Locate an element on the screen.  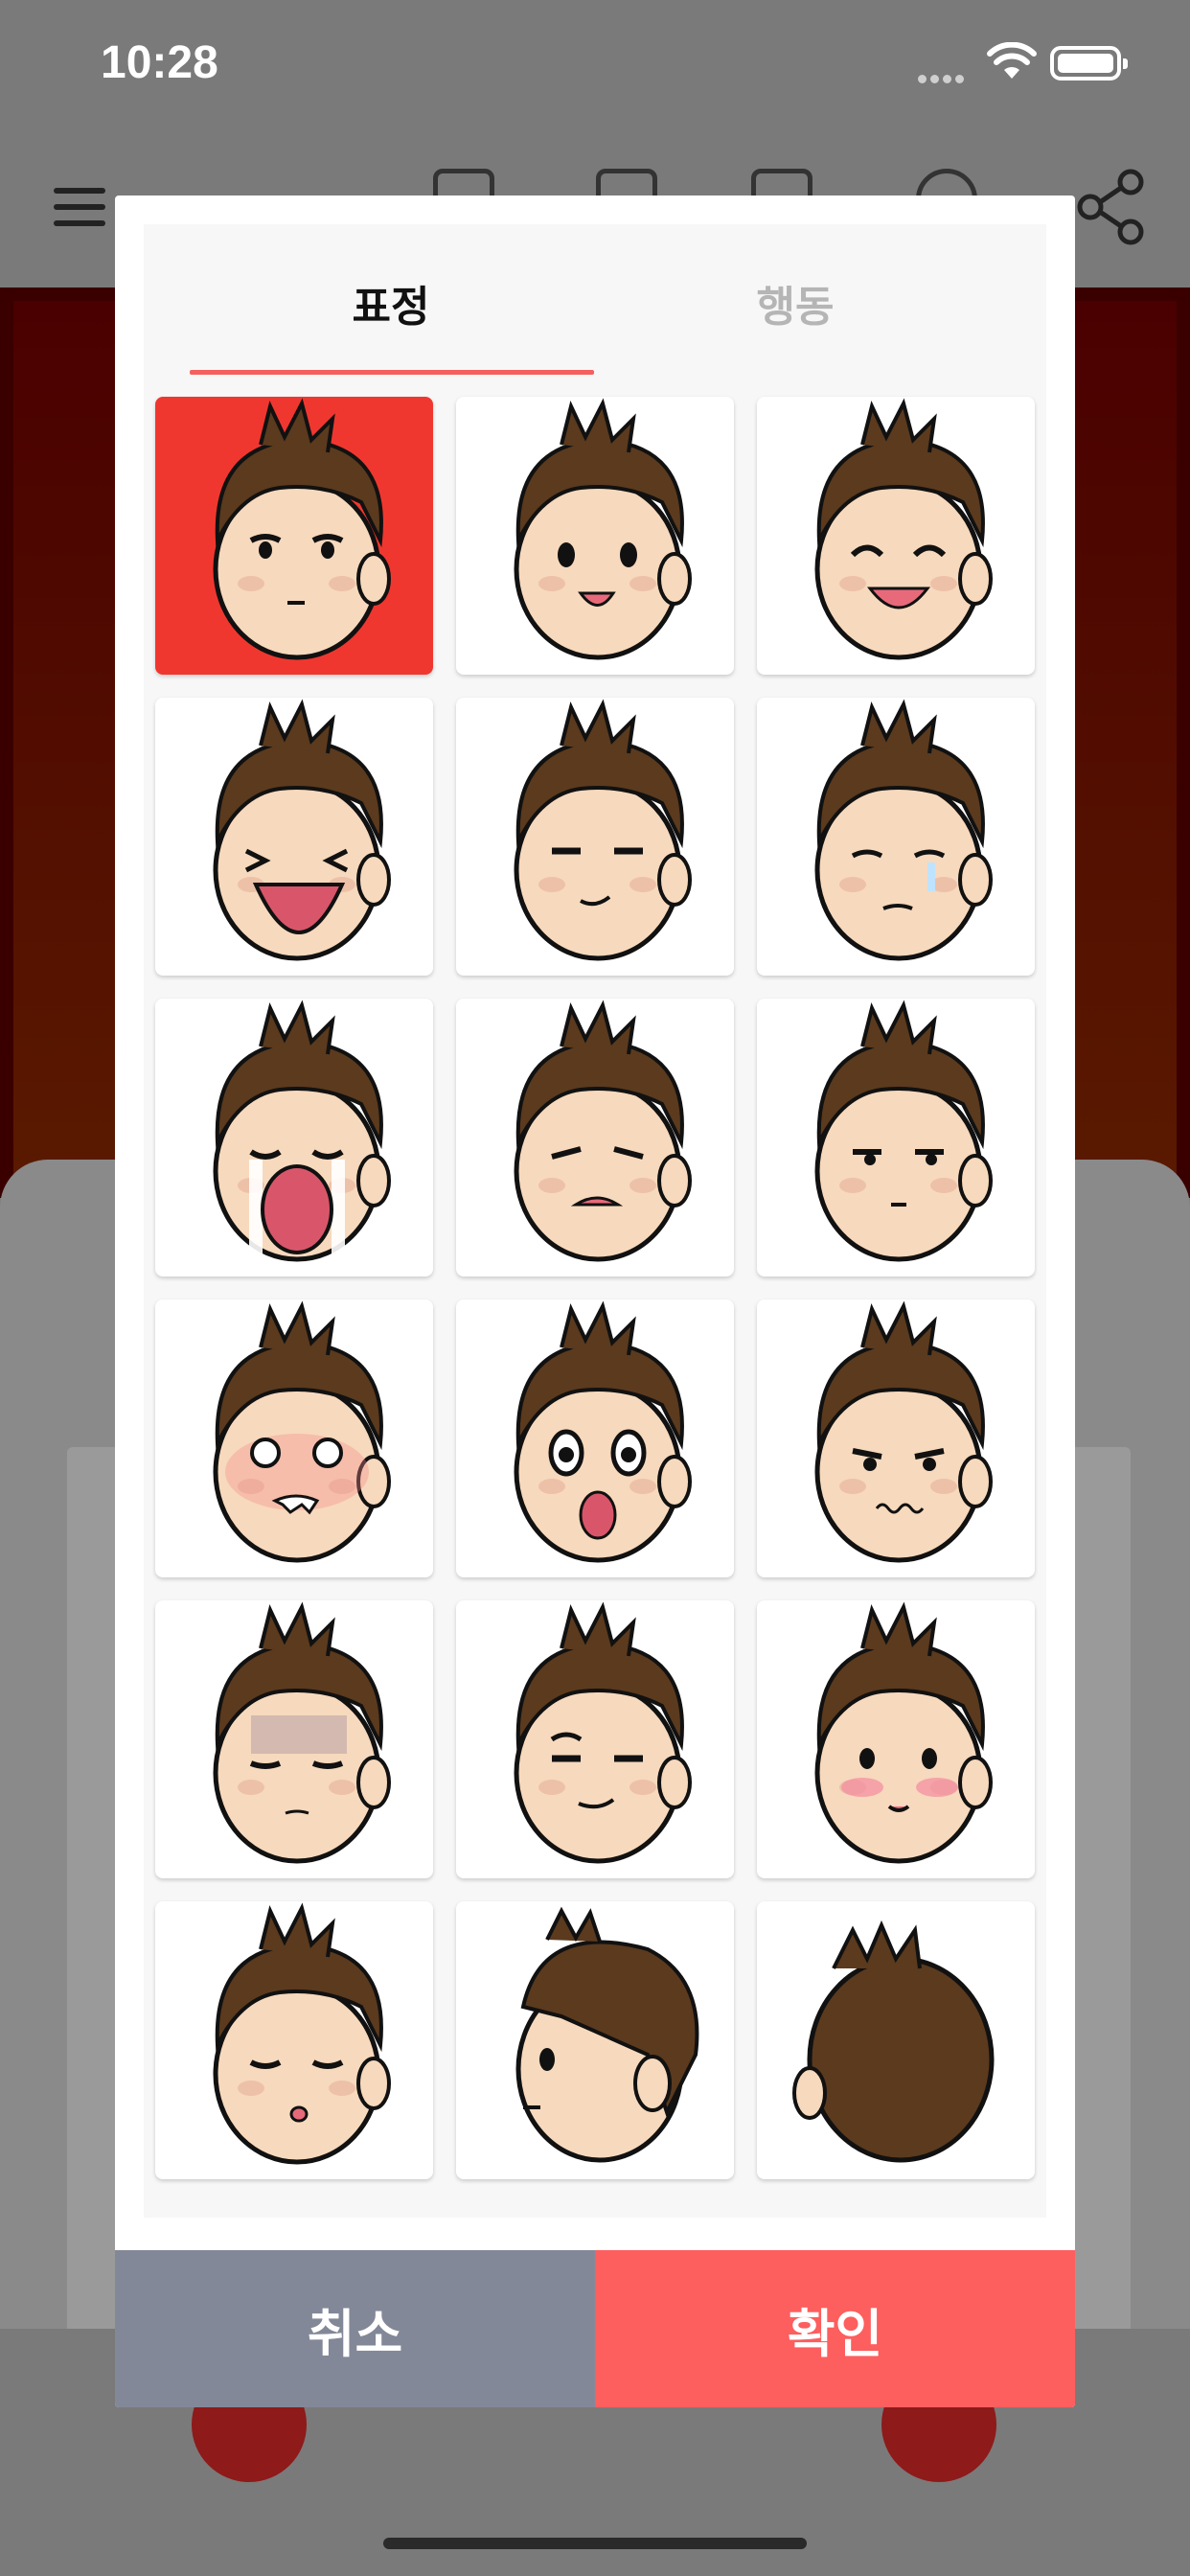
expression-option-worried is located at coordinates (896, 1438).